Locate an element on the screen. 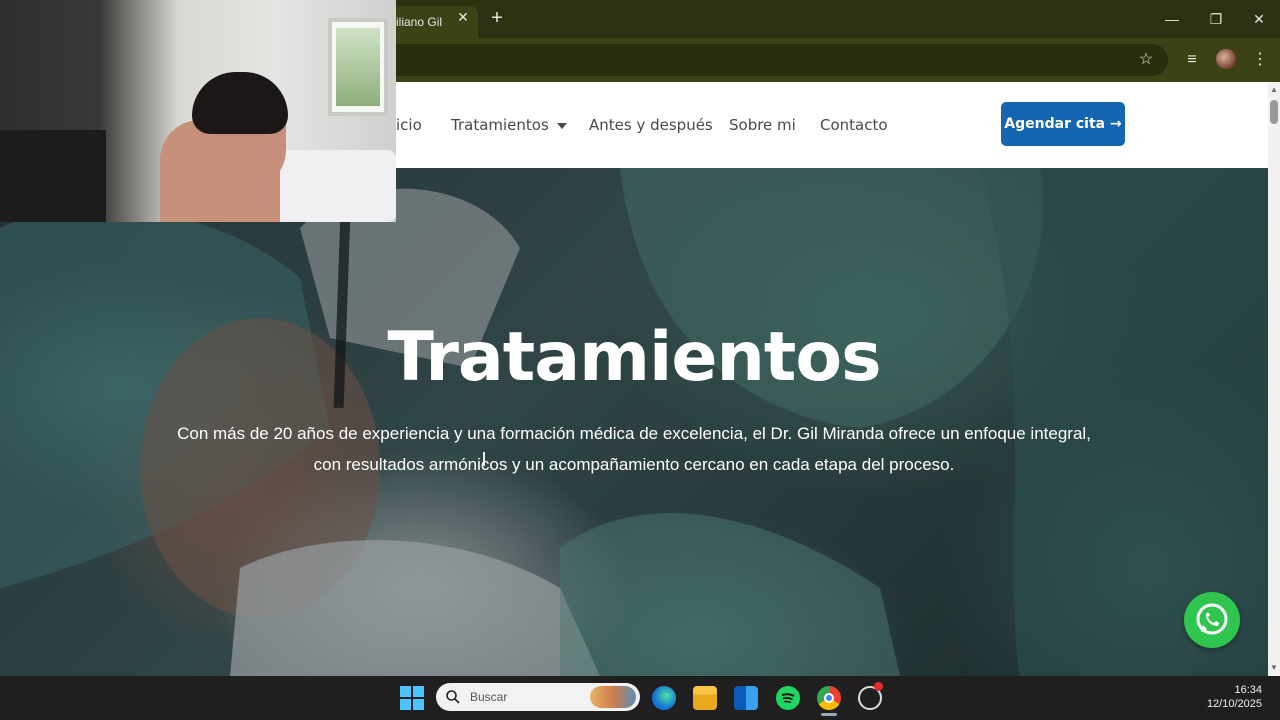 The height and width of the screenshot is (720, 1280). webcam-window-view is located at coordinates (358, 67).